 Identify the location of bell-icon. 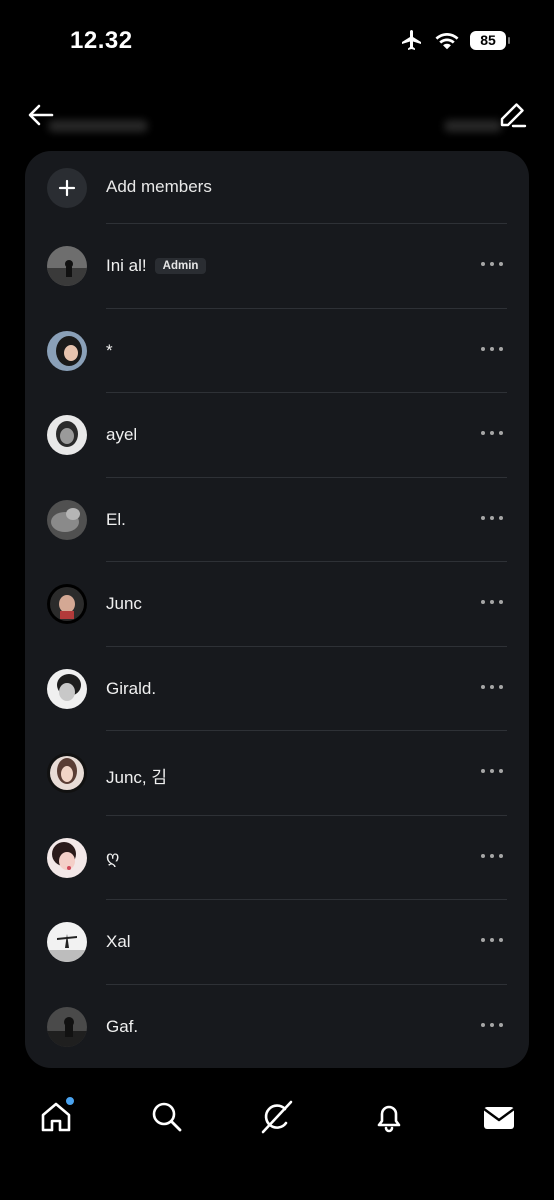
(389, 1119).